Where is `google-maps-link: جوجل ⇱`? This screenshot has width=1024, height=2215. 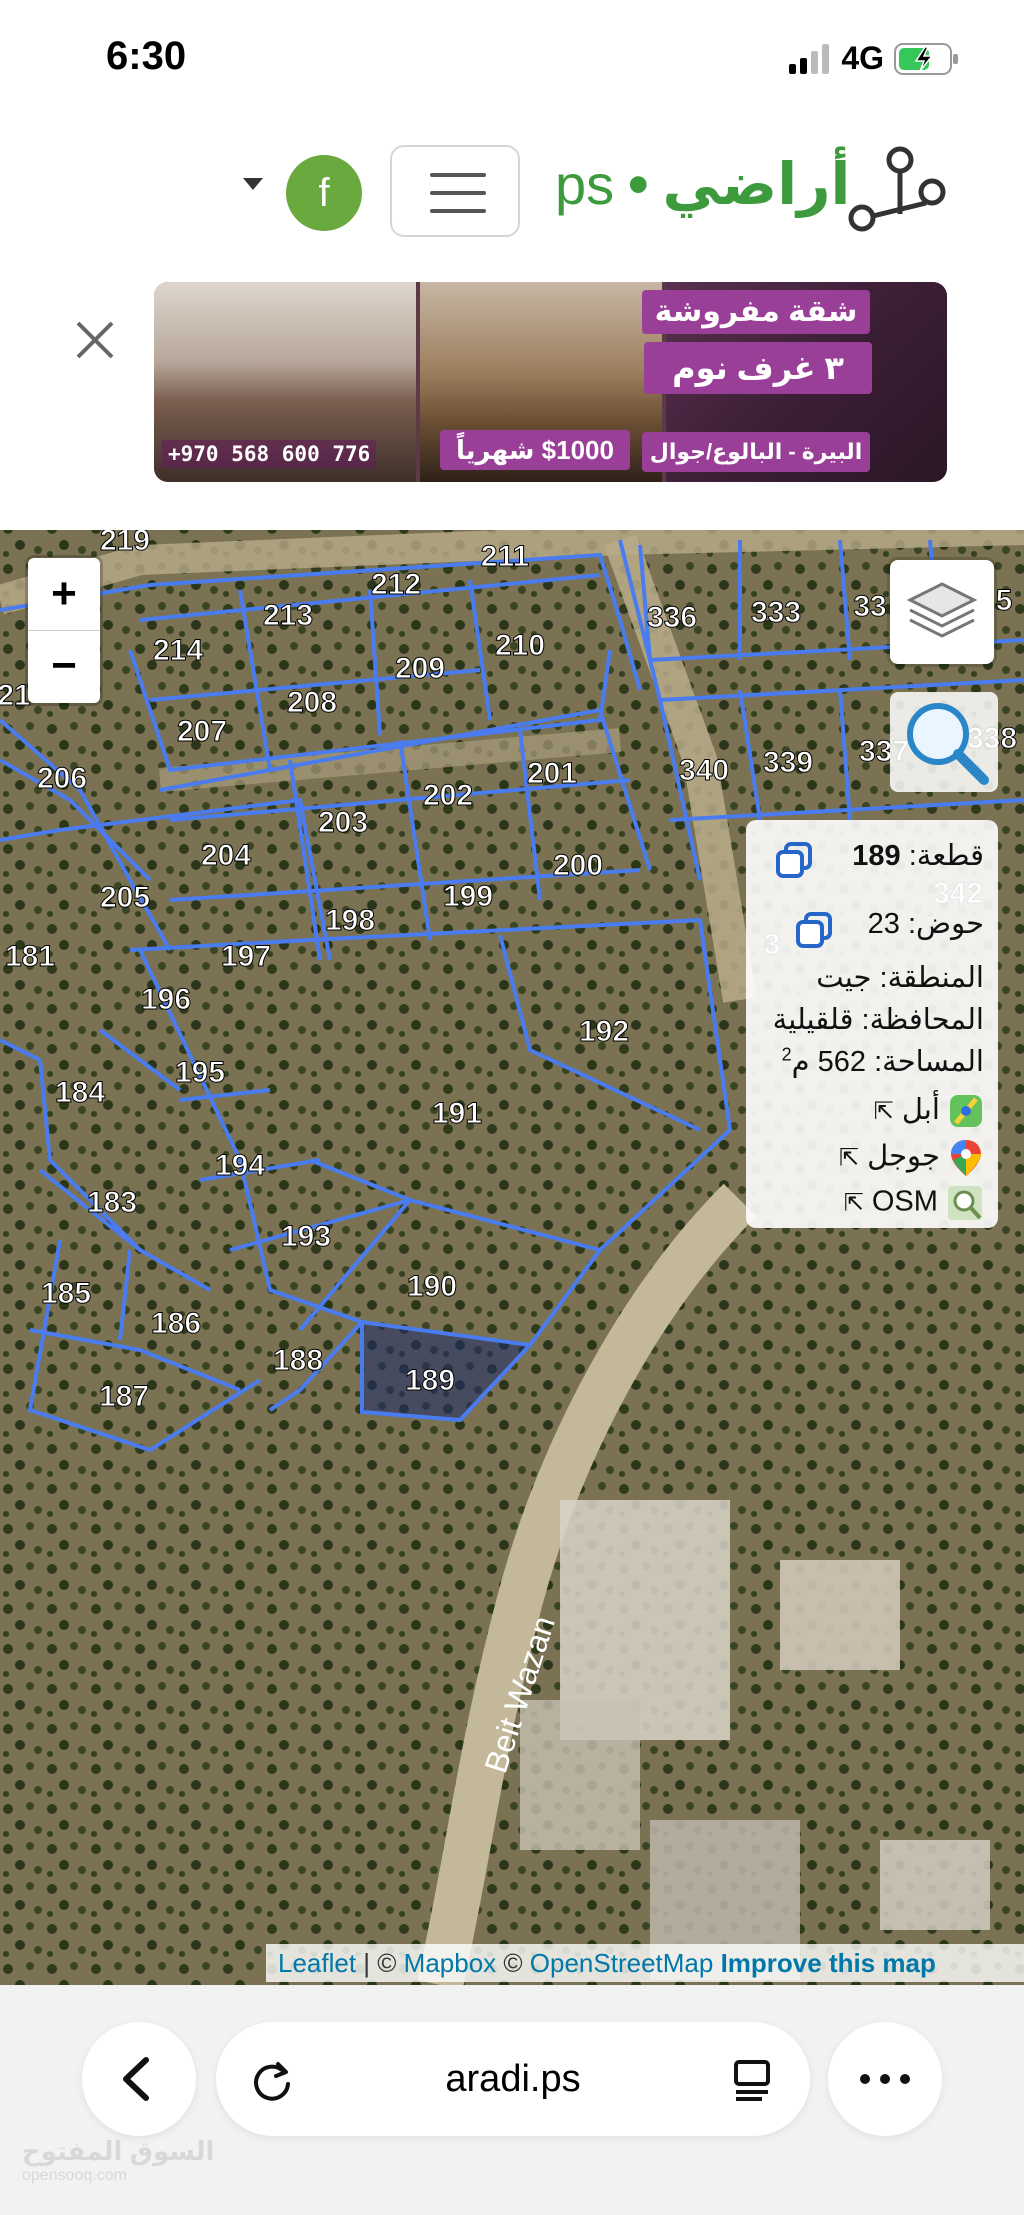 google-maps-link: جوجل ⇱ is located at coordinates (911, 1158).